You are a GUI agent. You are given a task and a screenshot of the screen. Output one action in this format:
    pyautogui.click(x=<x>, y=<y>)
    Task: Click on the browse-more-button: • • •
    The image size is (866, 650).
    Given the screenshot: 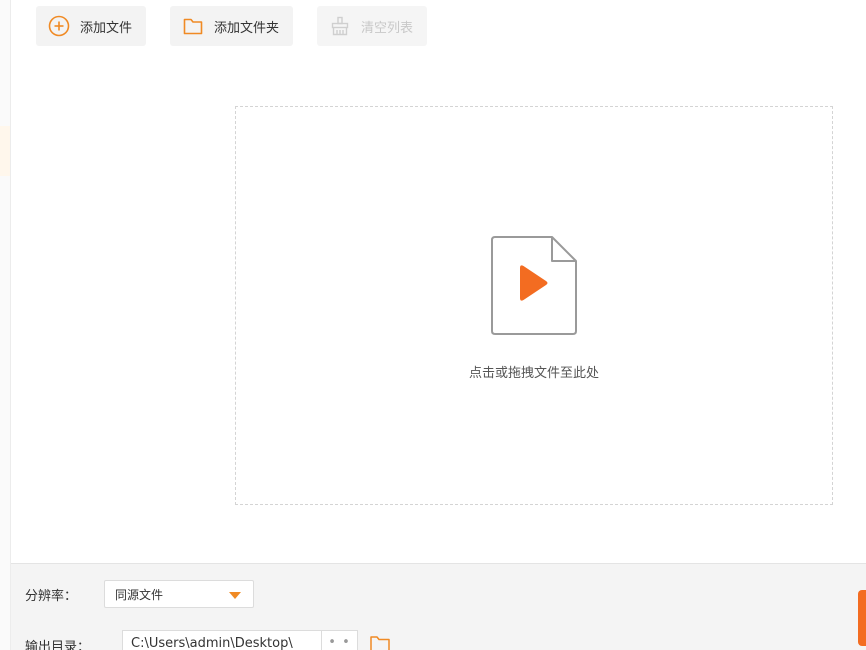 What is the action you would take?
    pyautogui.click(x=340, y=640)
    